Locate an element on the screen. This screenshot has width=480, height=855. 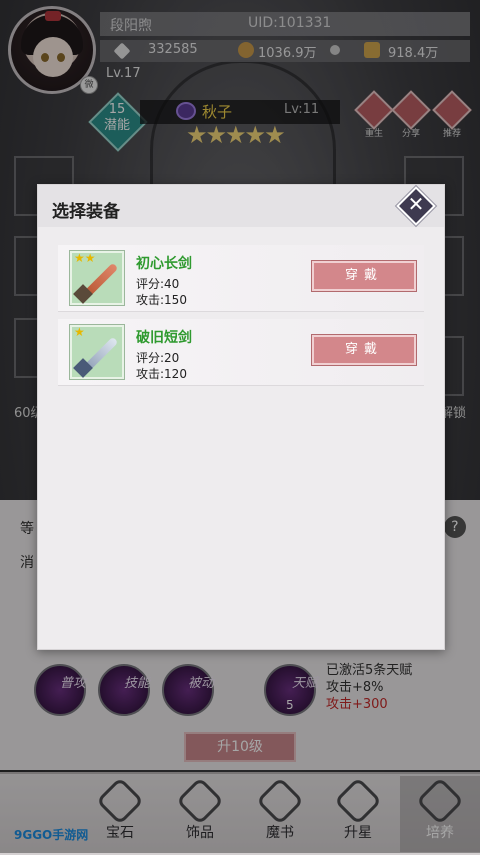
equipment-score: 评分:40 is located at coordinates (158, 284).